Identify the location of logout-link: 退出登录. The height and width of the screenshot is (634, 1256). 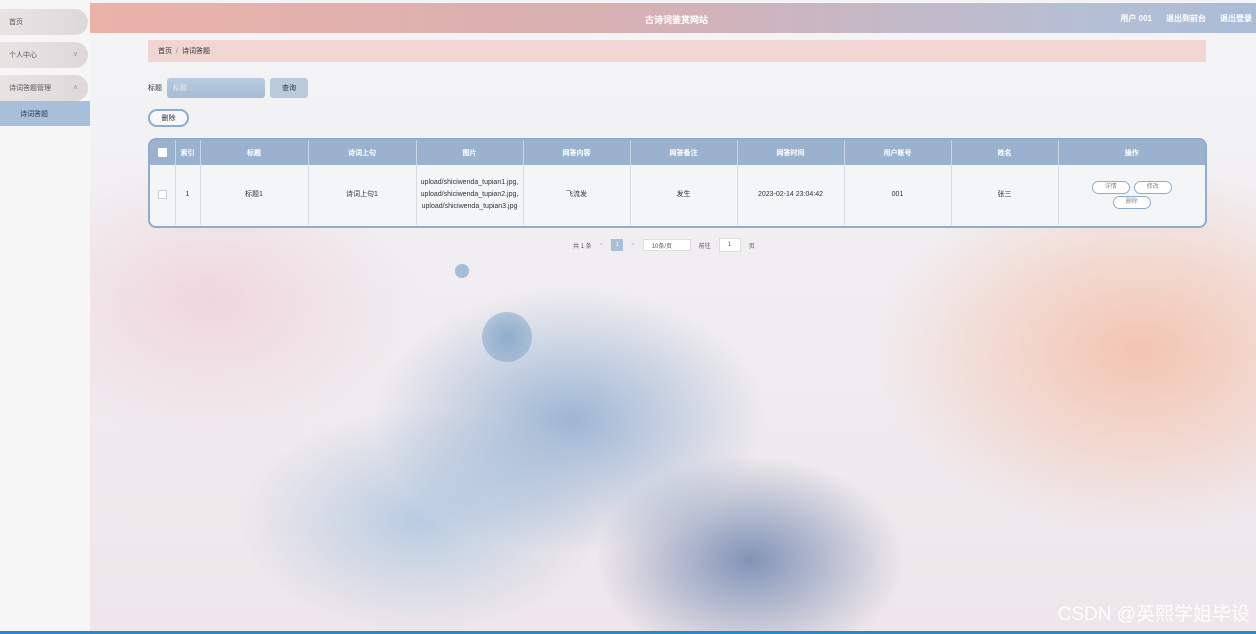
(1236, 18).